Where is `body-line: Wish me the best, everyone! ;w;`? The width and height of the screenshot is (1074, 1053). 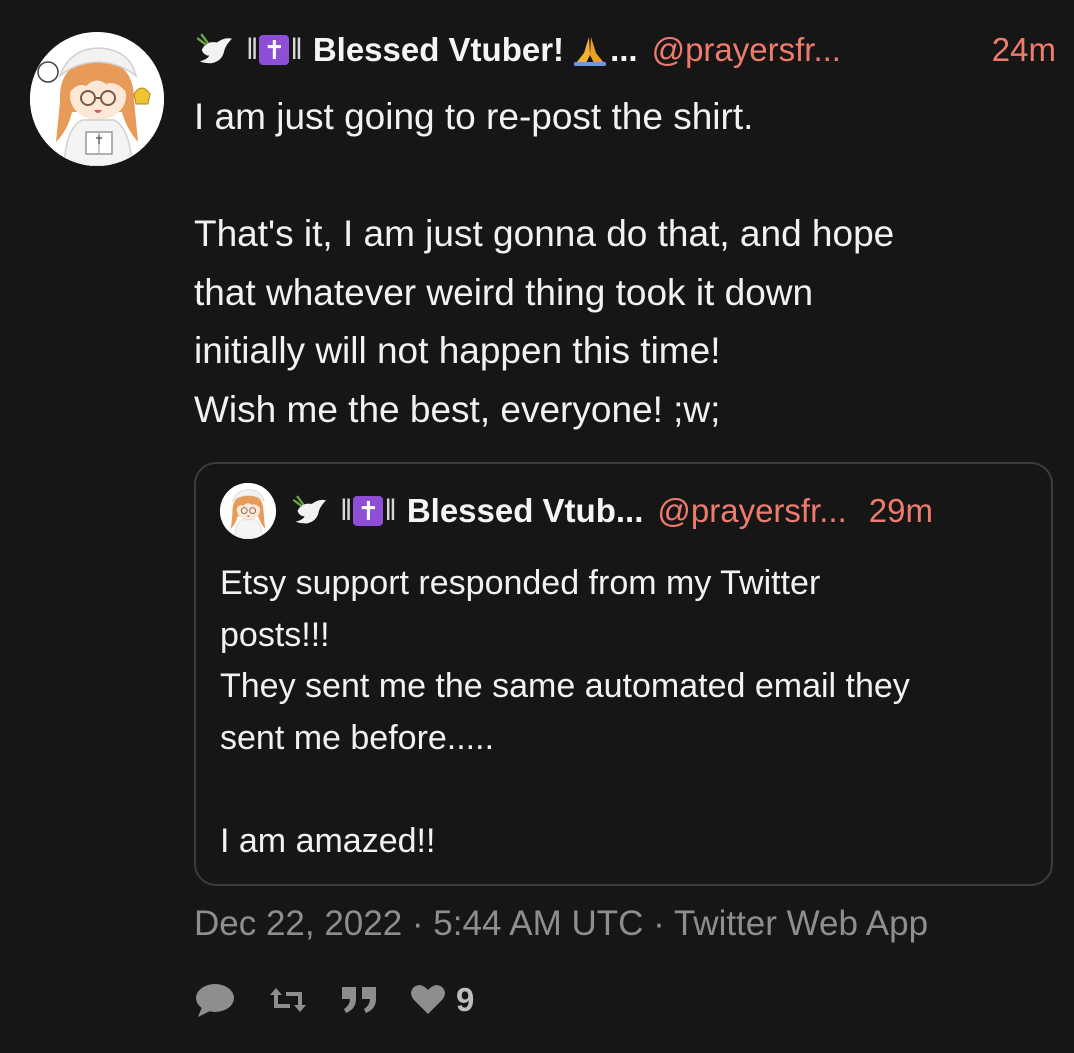
body-line: Wish me the best, everyone! ;w; is located at coordinates (457, 409).